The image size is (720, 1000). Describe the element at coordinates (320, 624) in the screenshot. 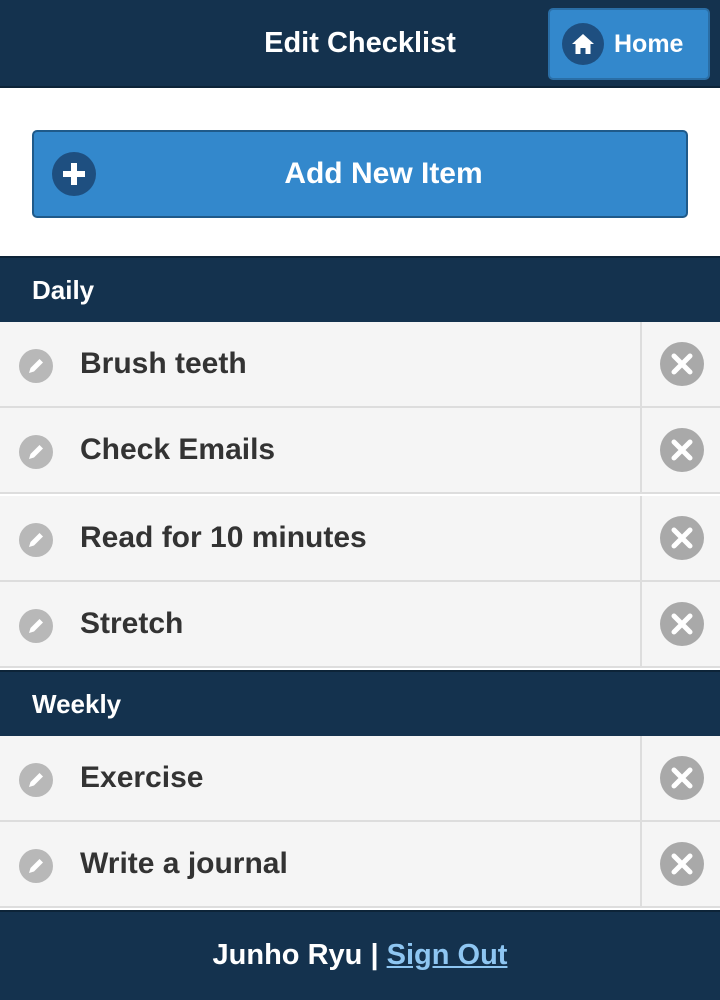

I see `edit-item-link: Stretch` at that location.